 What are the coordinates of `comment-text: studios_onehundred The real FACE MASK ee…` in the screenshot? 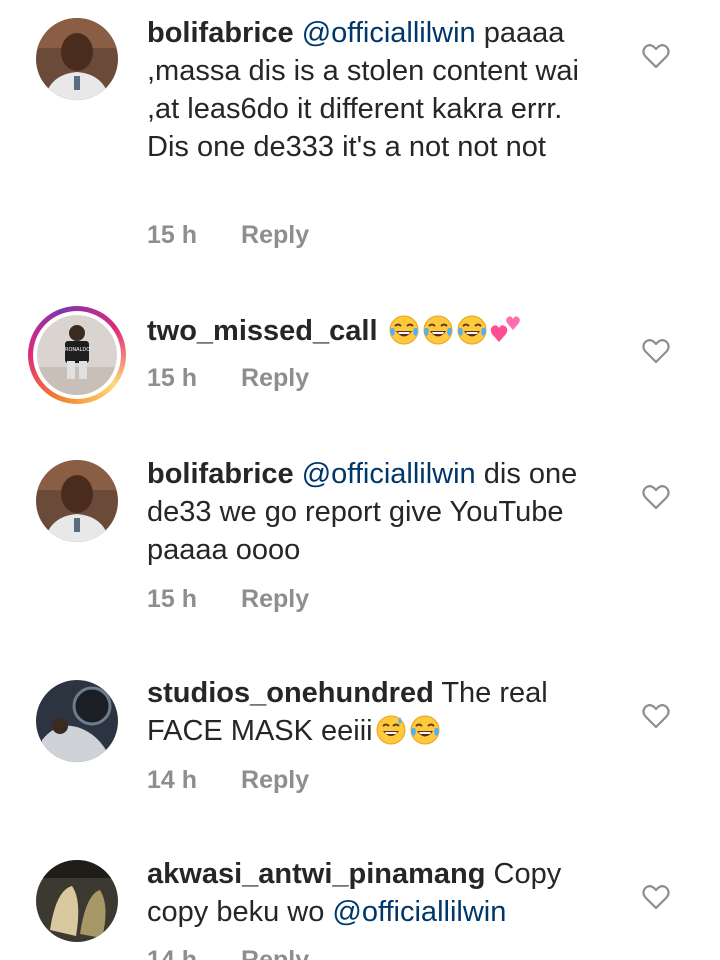 It's located at (377, 712).